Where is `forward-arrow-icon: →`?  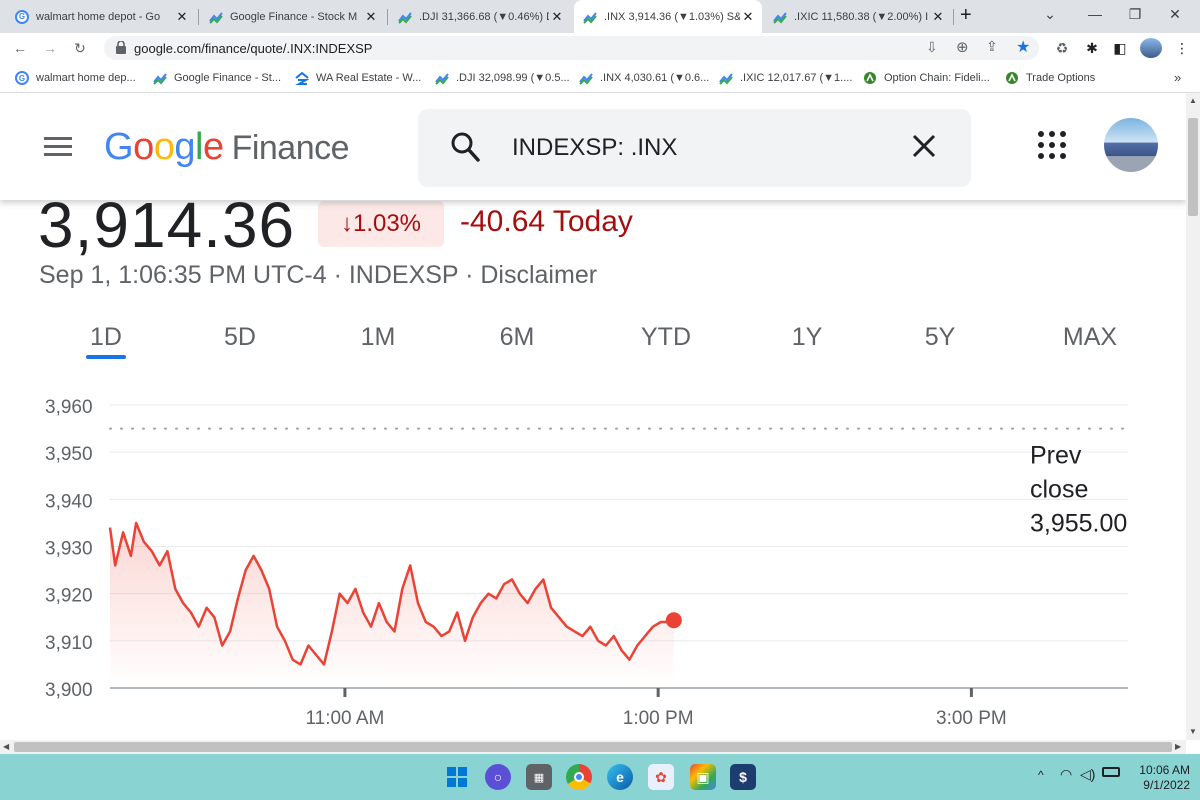 forward-arrow-icon: → is located at coordinates (50, 48).